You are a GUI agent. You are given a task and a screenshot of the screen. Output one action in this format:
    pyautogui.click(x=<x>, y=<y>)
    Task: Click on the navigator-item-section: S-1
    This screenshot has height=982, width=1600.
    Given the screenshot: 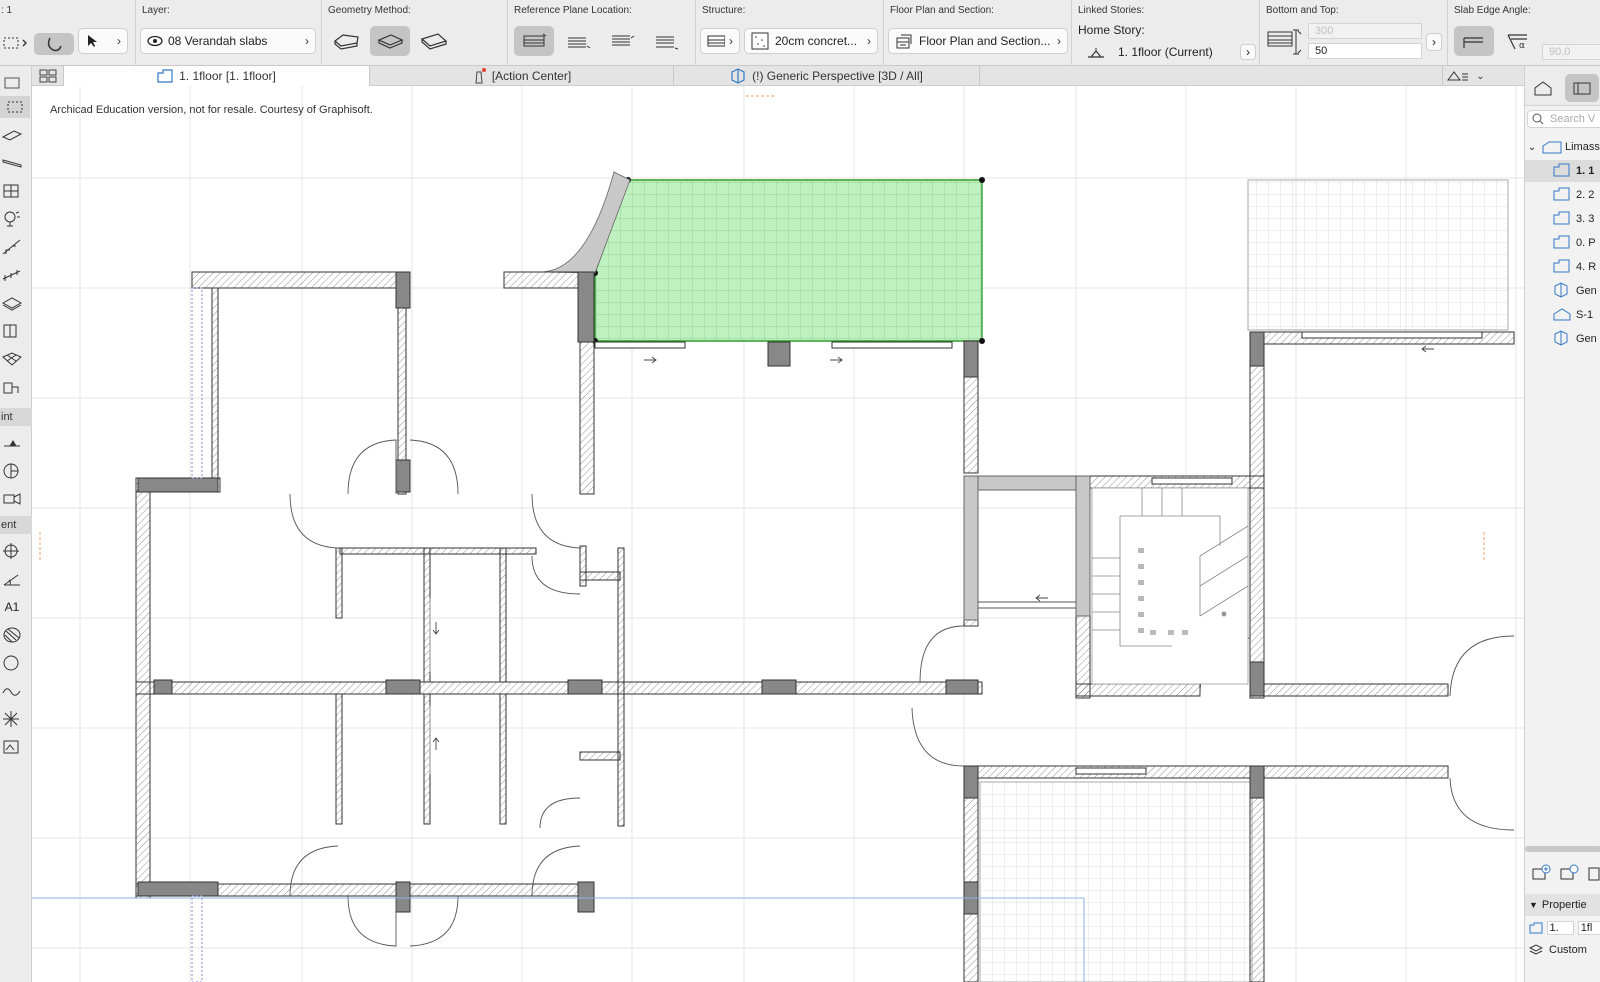 What is the action you would take?
    pyautogui.click(x=1562, y=315)
    